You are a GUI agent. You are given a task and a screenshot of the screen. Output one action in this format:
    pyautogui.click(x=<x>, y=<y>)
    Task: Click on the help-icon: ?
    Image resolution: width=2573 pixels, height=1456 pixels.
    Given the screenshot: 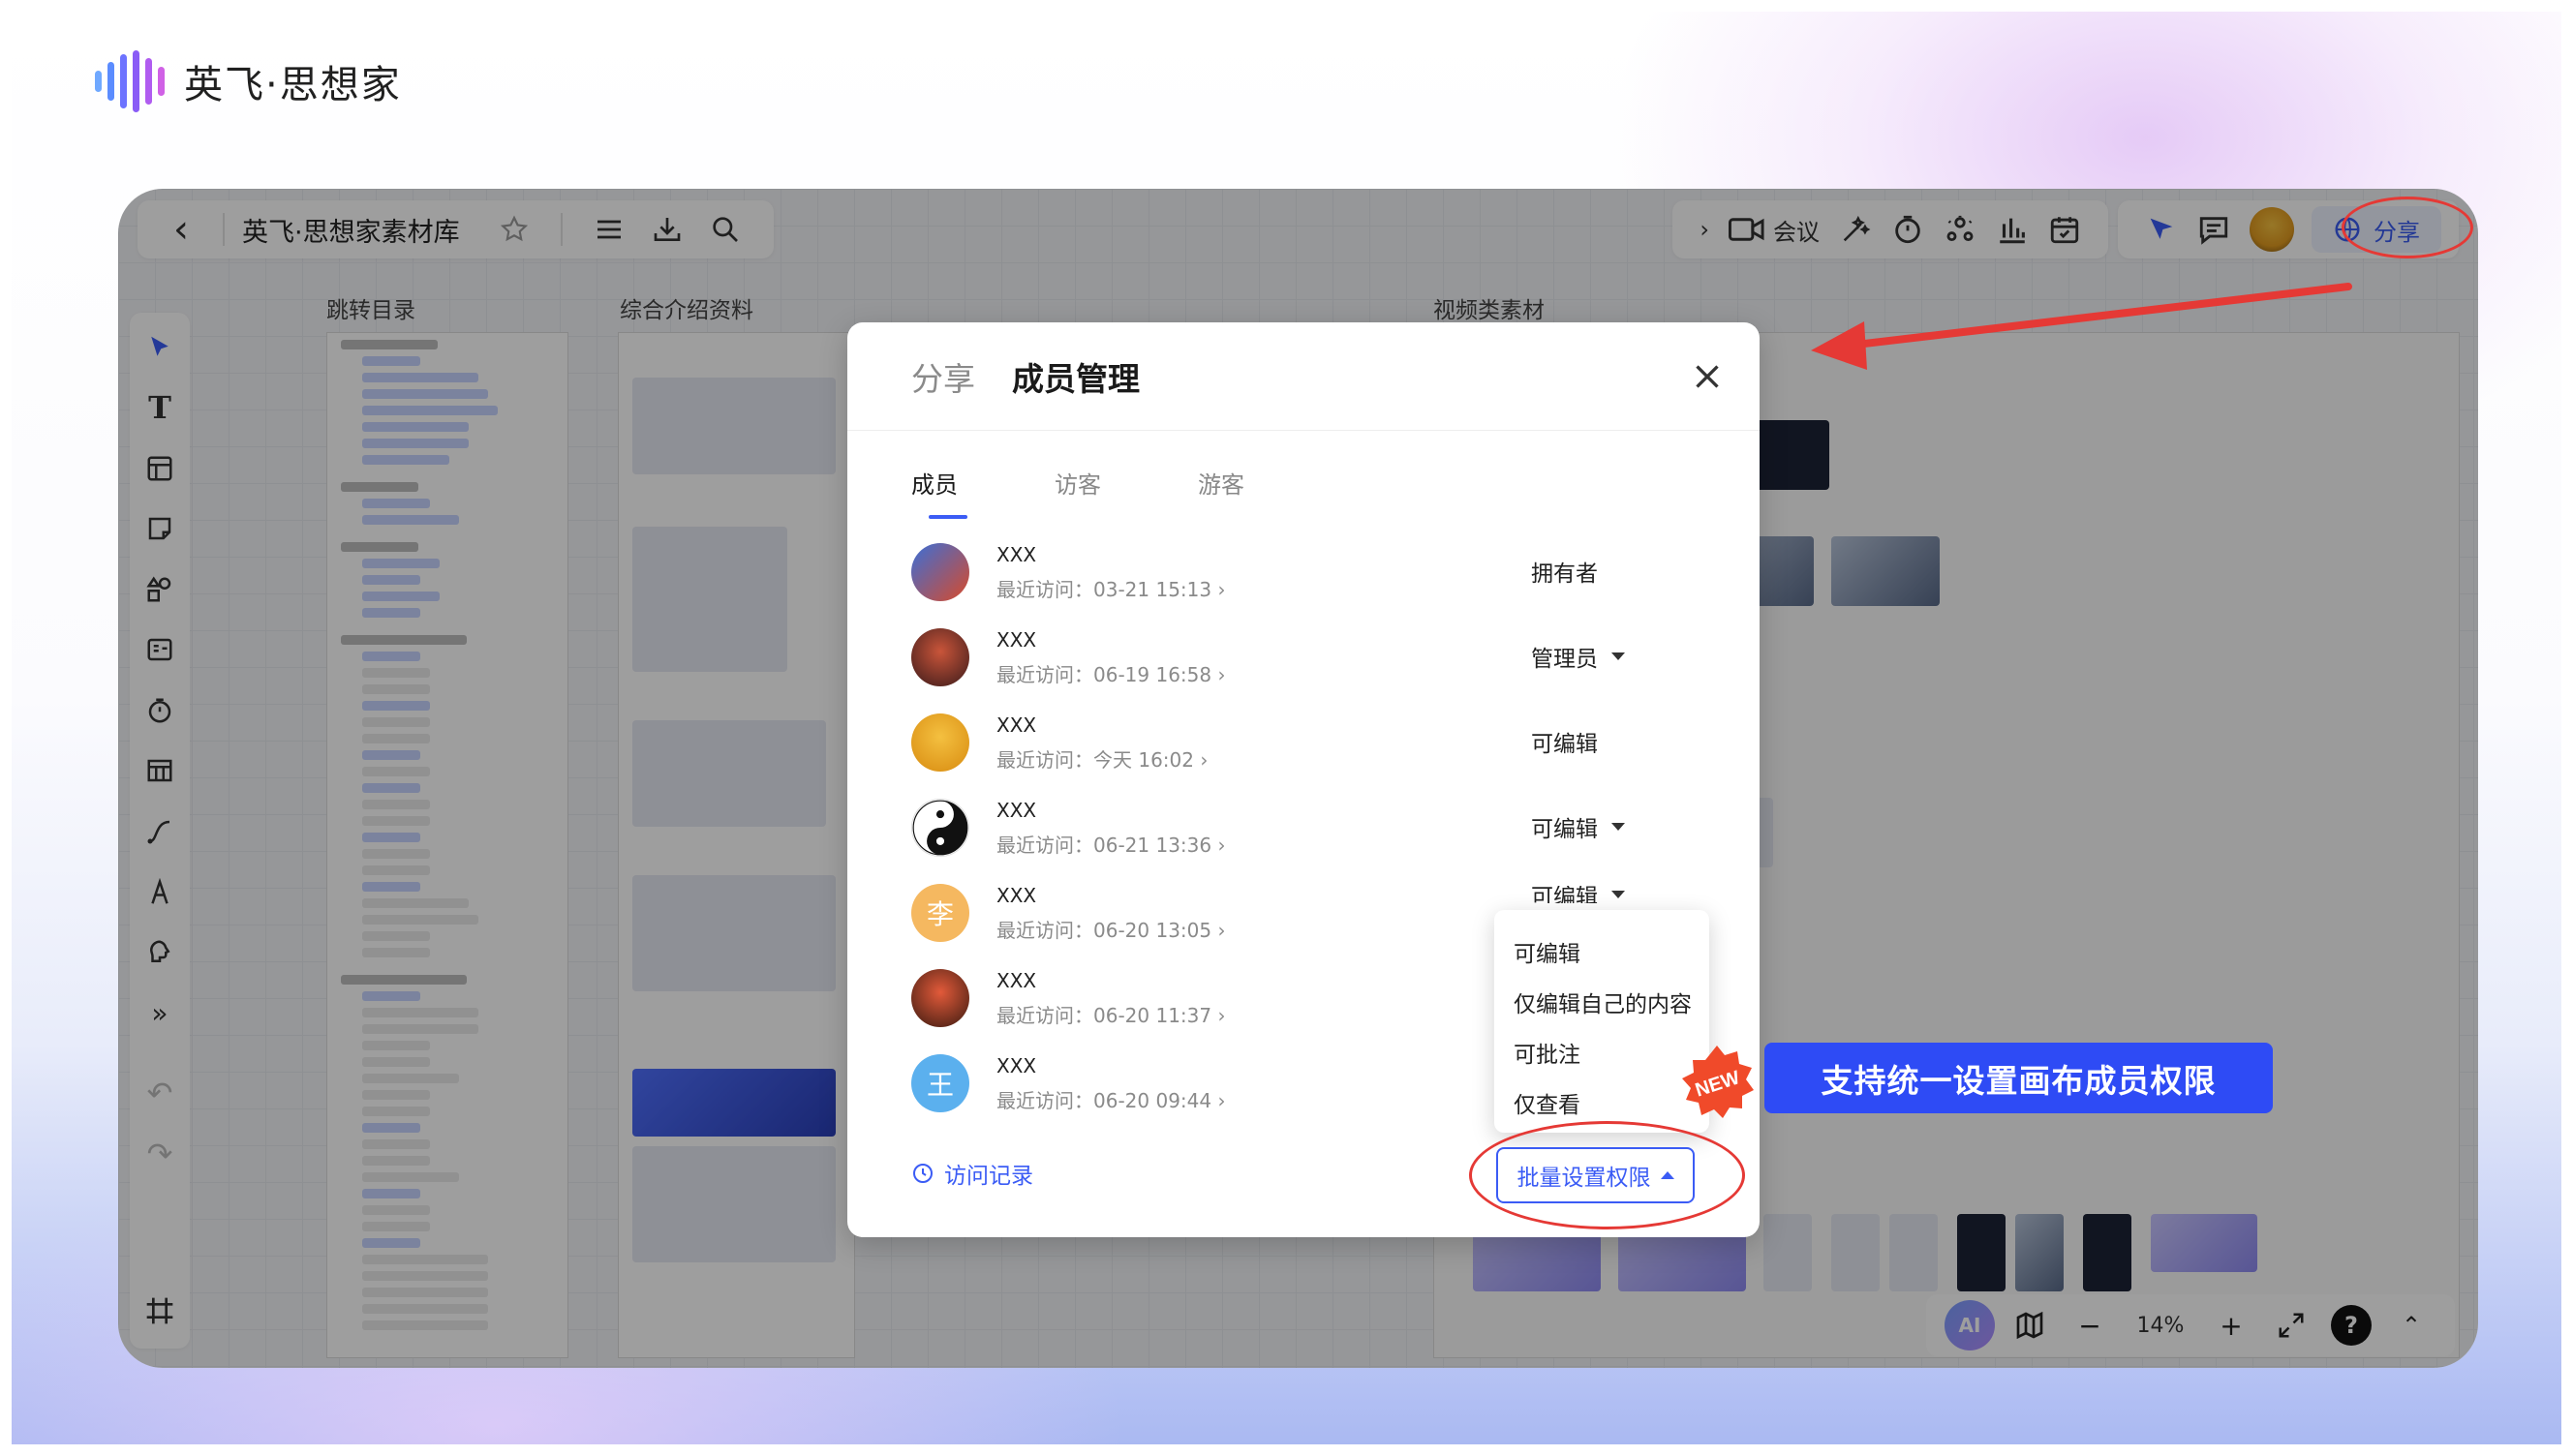 What is the action you would take?
    pyautogui.click(x=2352, y=1325)
    